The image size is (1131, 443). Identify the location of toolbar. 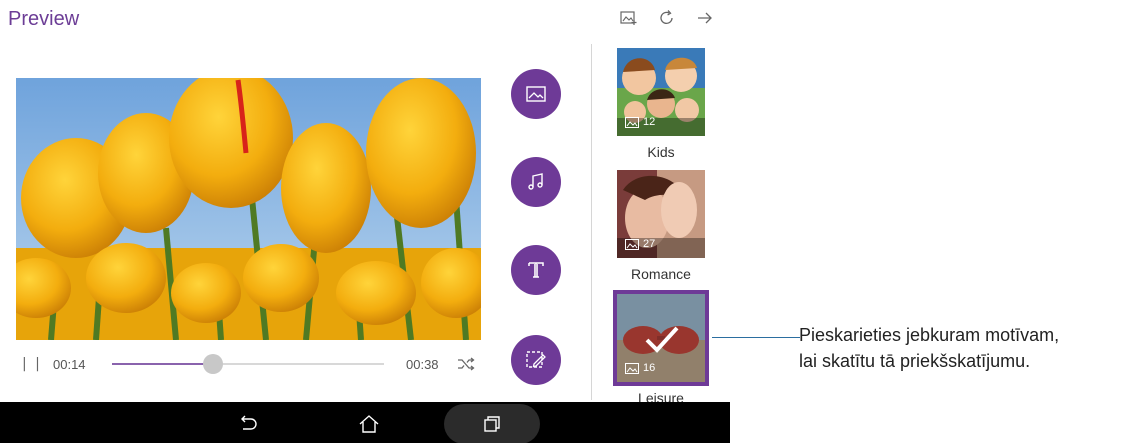
(667, 18).